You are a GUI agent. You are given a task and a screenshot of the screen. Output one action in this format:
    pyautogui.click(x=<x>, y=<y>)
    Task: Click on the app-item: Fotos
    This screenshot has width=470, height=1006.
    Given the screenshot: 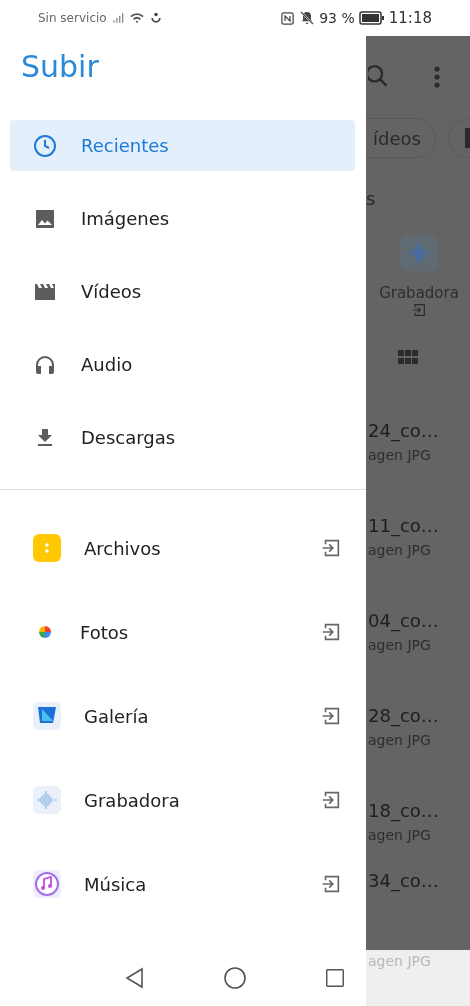 What is the action you would take?
    pyautogui.click(x=183, y=632)
    